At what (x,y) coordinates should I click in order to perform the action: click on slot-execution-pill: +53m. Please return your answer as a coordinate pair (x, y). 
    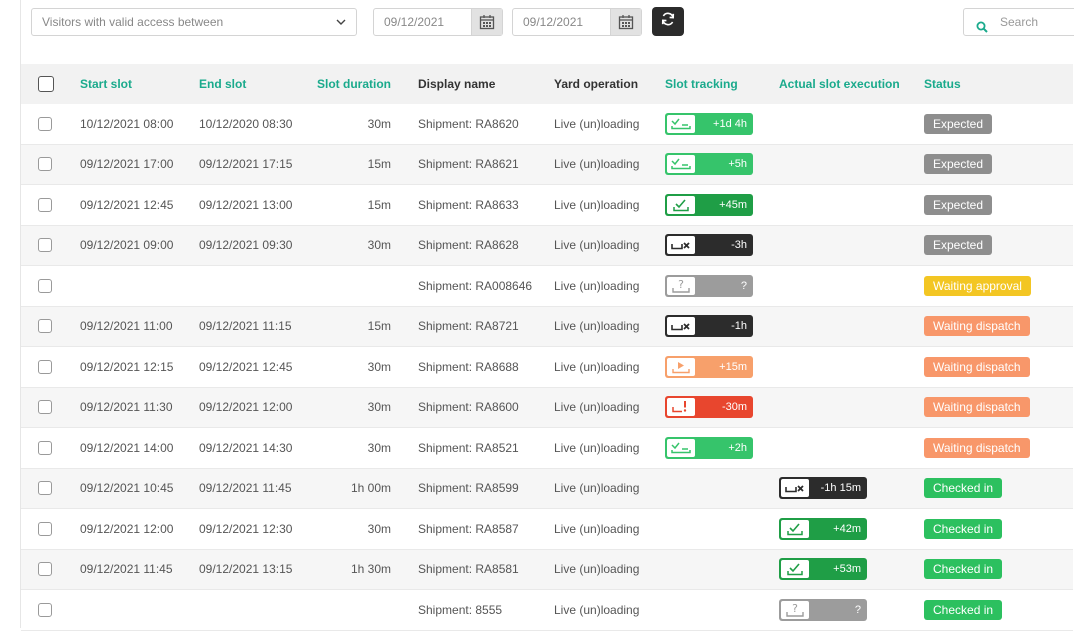
    Looking at the image, I should click on (823, 569).